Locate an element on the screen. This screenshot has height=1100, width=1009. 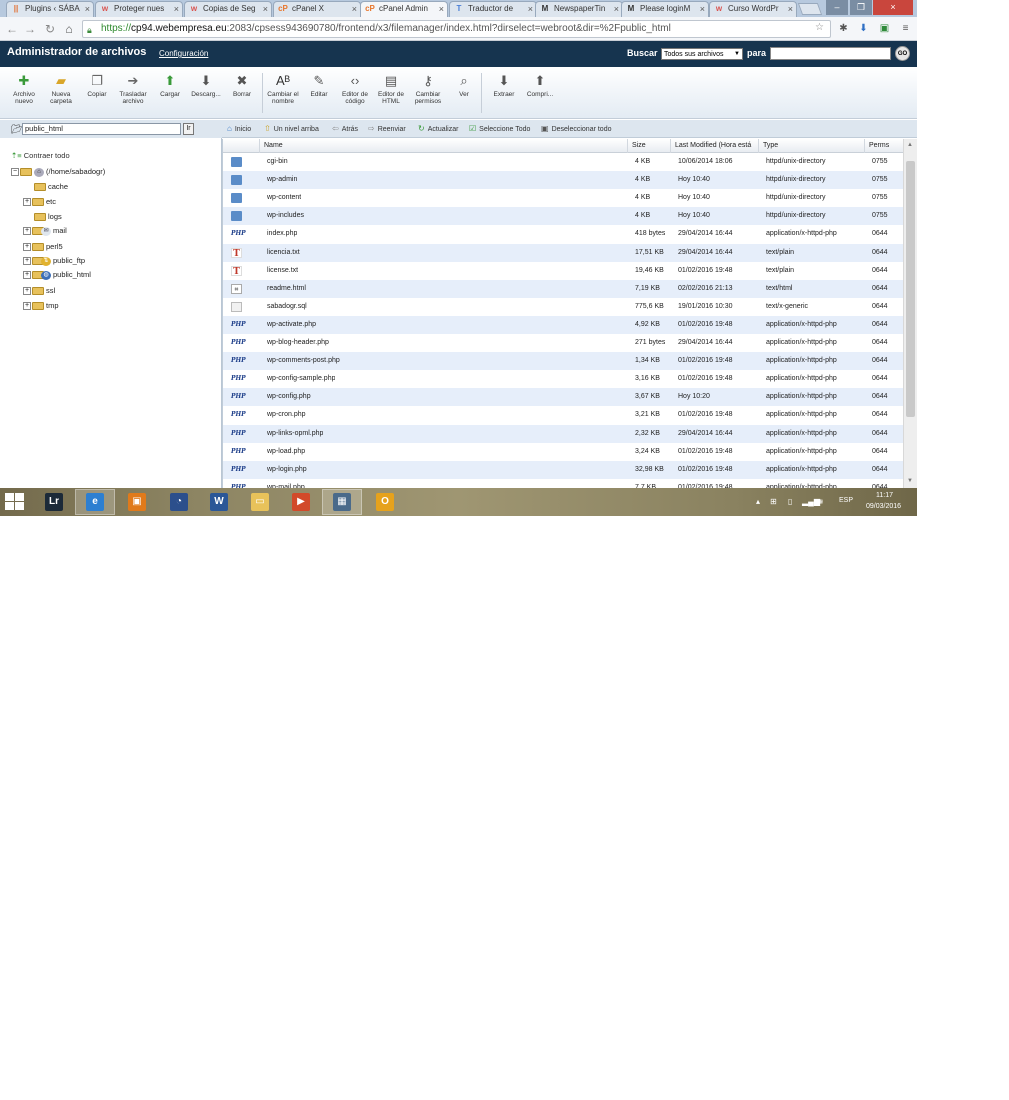
forward-action: ⇨ Reenviar is located at coordinates (387, 128).